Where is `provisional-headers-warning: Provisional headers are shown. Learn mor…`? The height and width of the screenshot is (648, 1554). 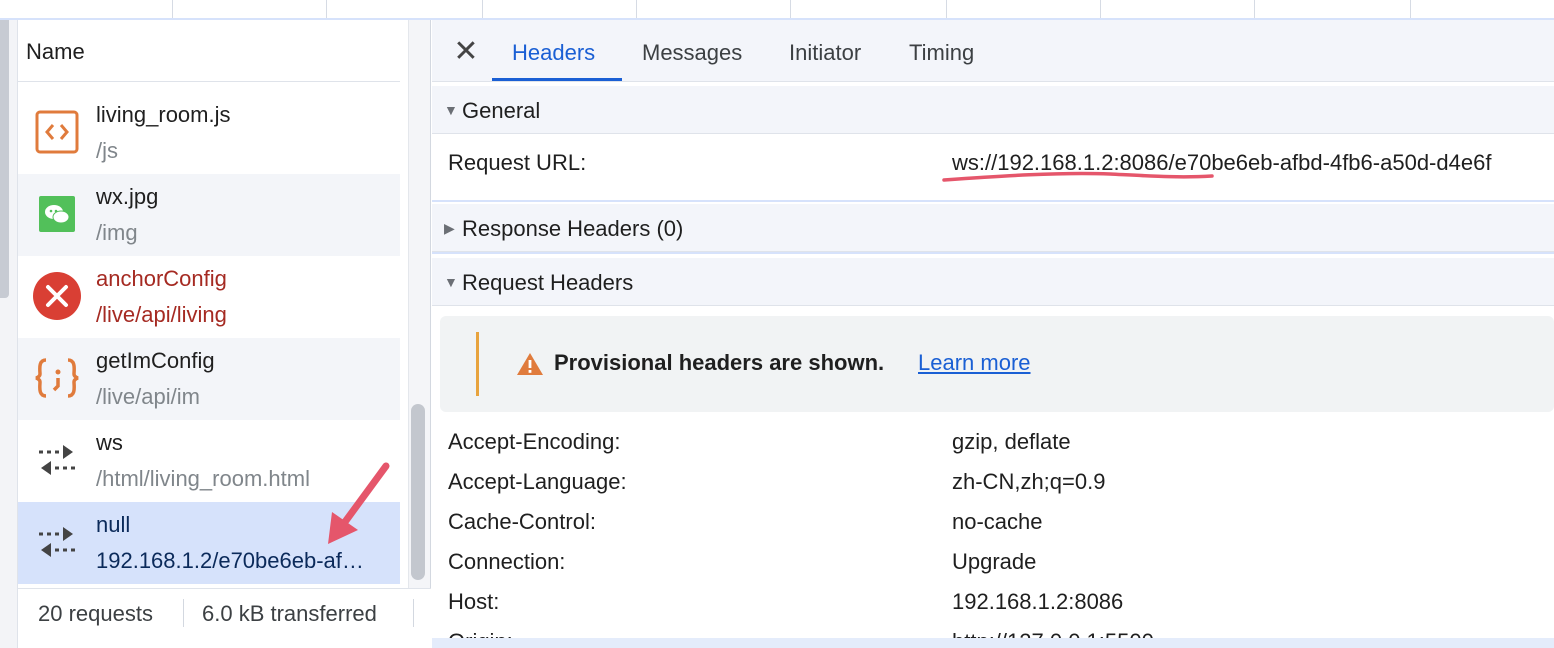
provisional-headers-warning: Provisional headers are shown. Learn mor… is located at coordinates (997, 364).